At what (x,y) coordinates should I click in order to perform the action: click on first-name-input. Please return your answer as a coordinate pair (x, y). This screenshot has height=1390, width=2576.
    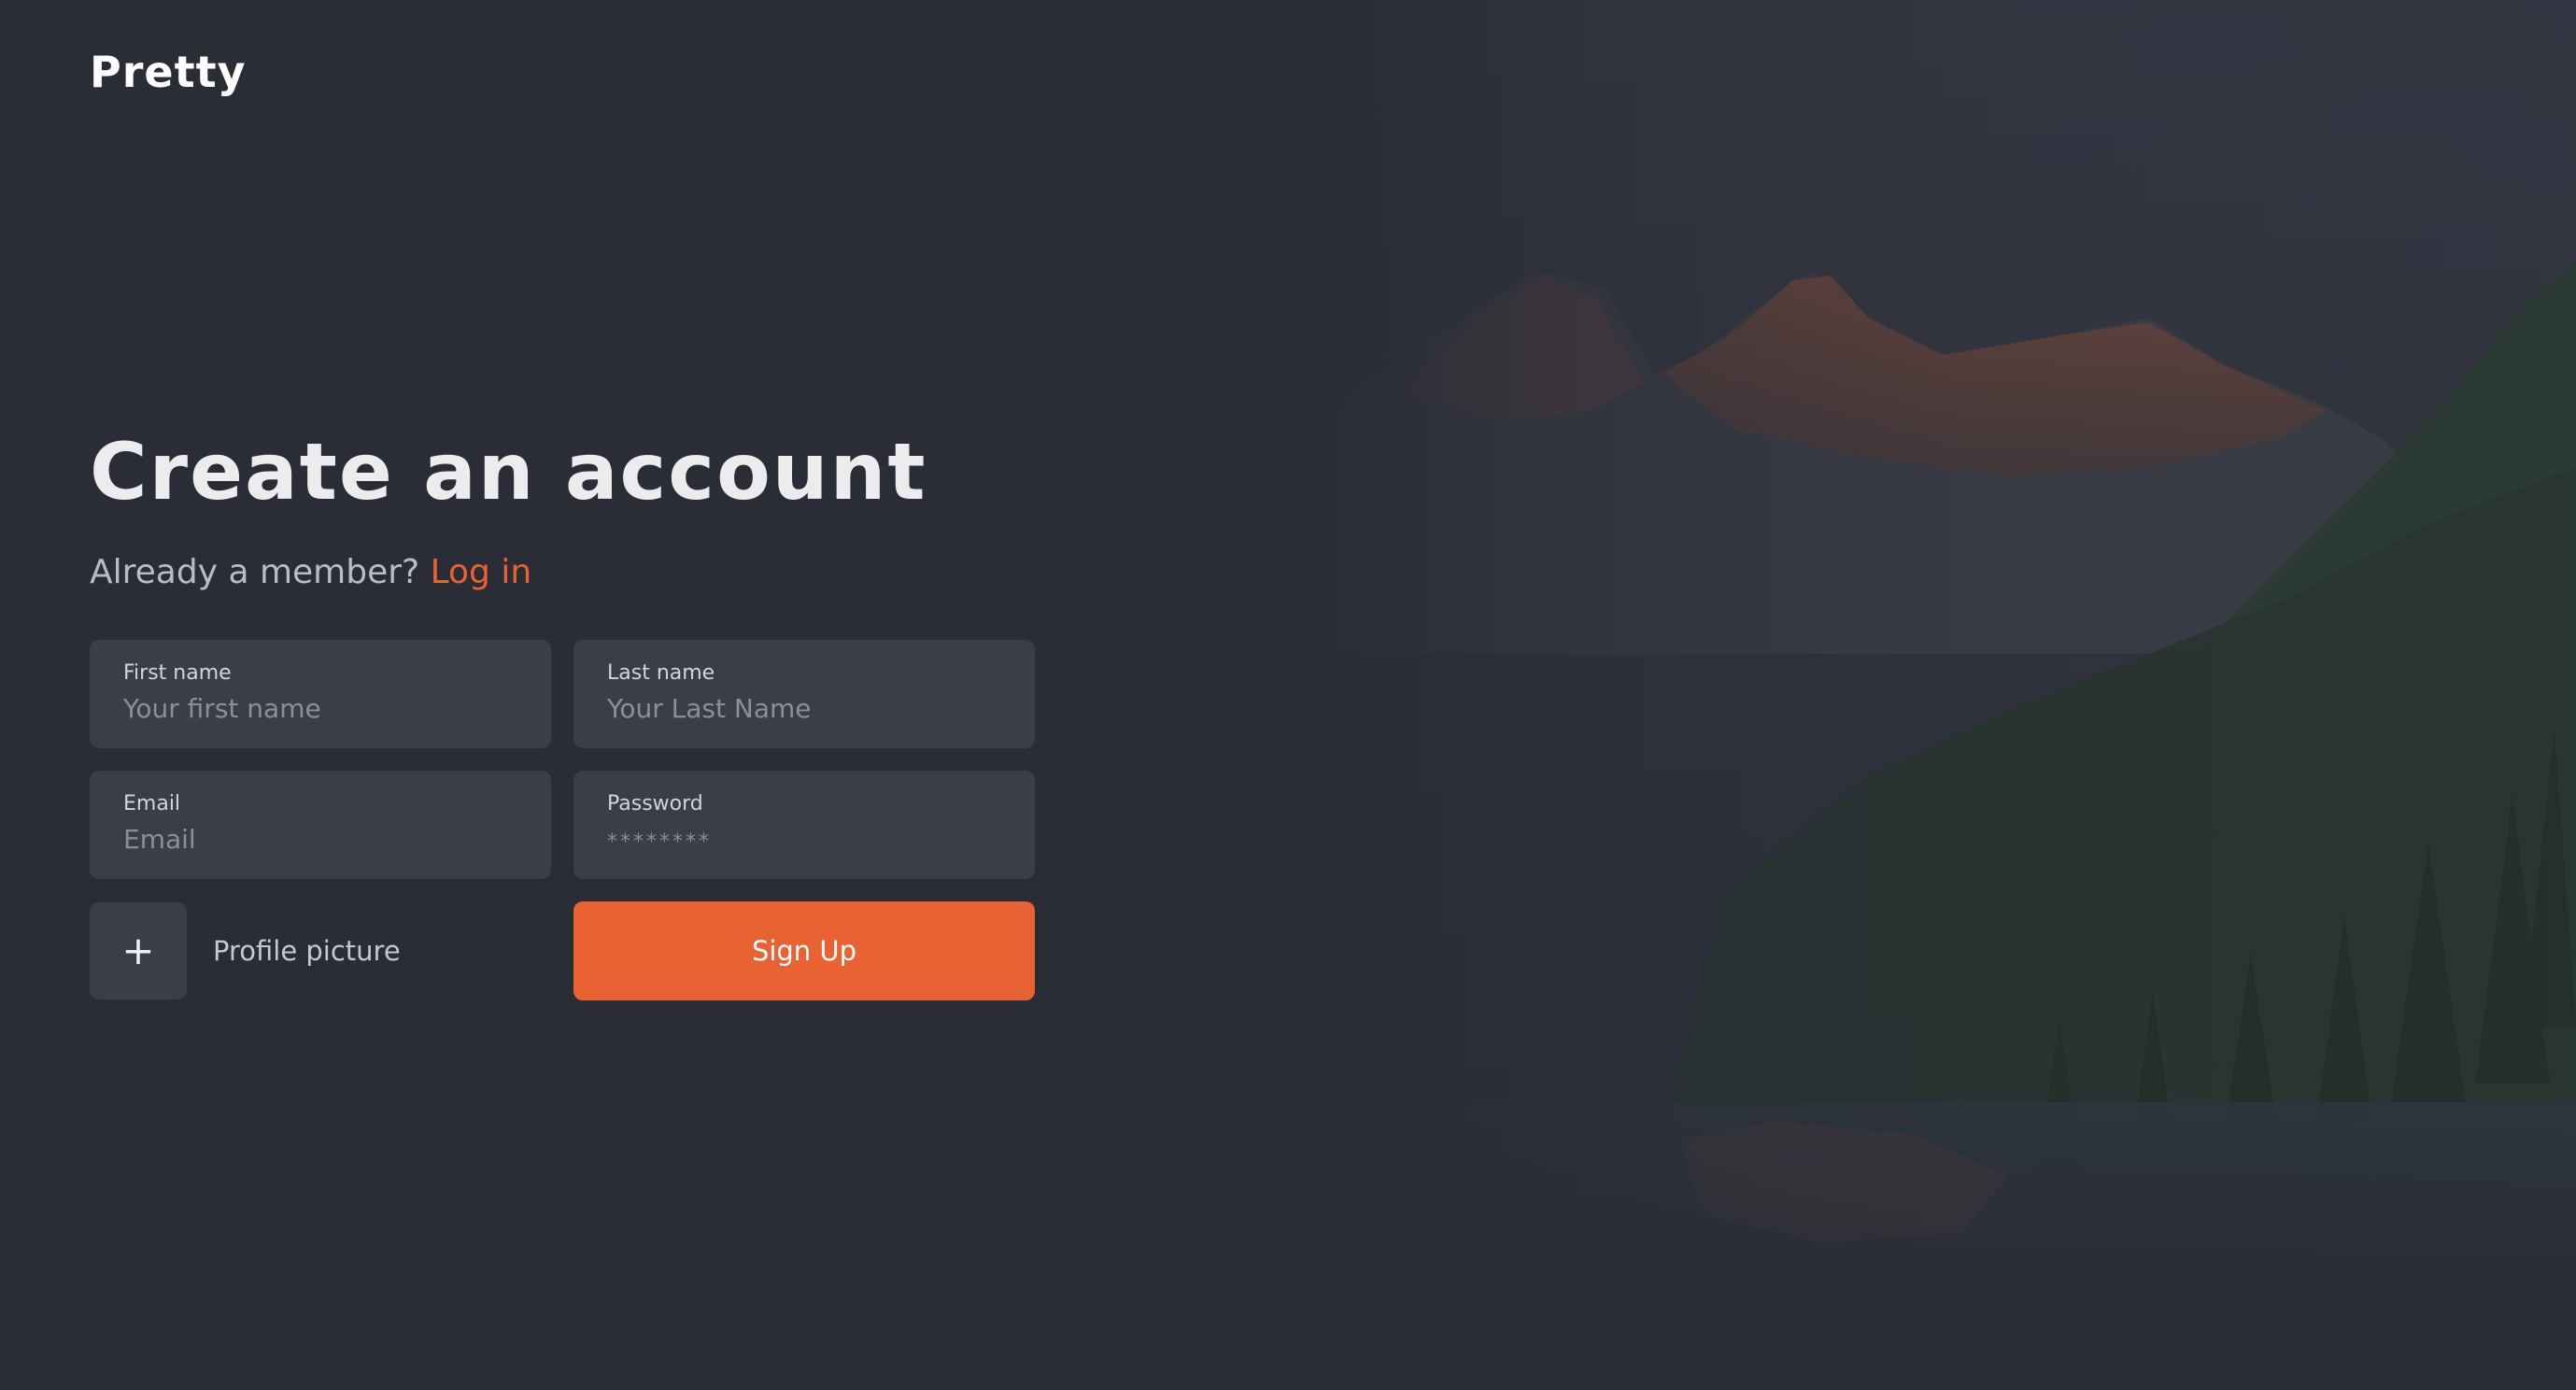
    Looking at the image, I should click on (320, 709).